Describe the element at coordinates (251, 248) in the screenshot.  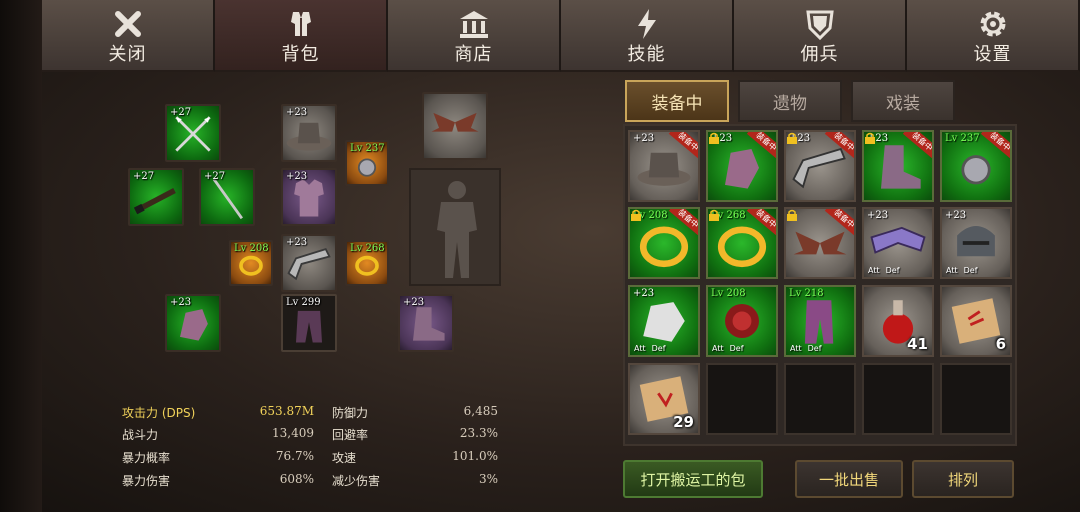
I see `equip-slot-level: Lv 208` at that location.